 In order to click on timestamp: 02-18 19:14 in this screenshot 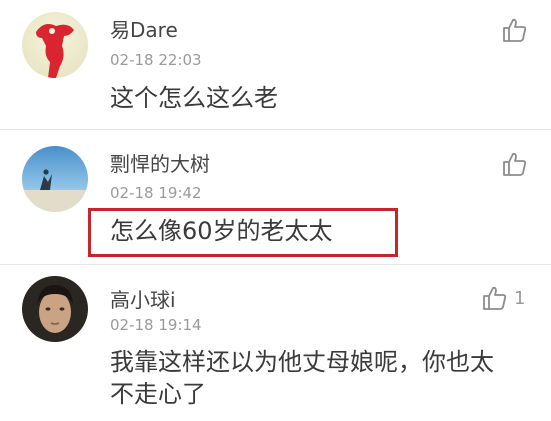, I will do `click(156, 325)`.